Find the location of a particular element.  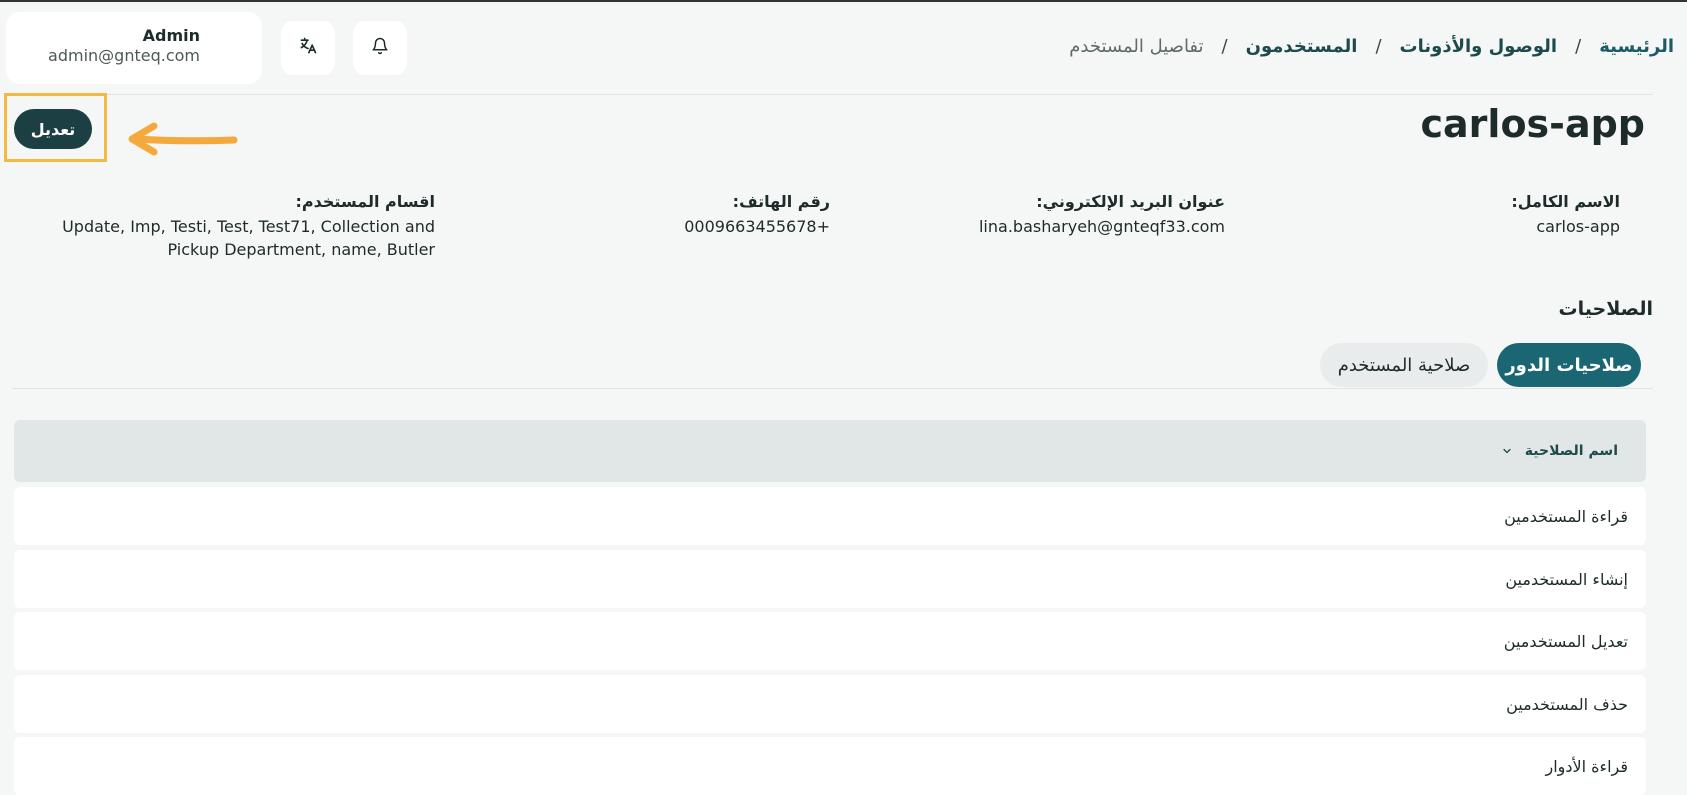

permission-name: قراءة المستخدمين is located at coordinates (1566, 516).